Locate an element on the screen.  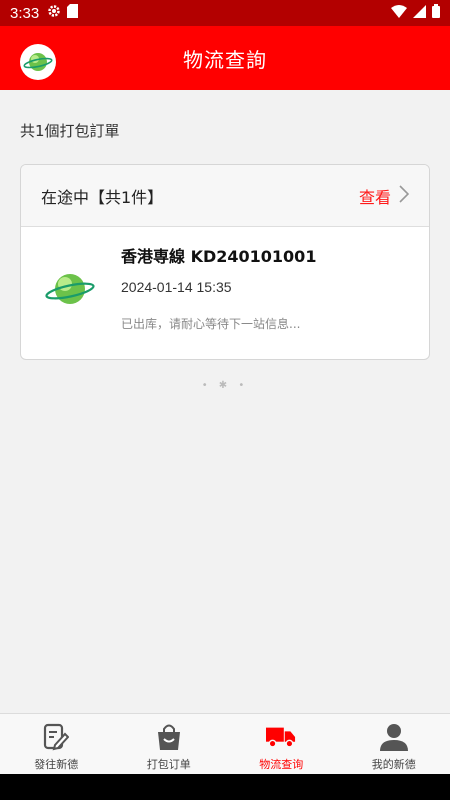
order-card-header: 在途中【共1件】 查看 is located at coordinates (225, 196).